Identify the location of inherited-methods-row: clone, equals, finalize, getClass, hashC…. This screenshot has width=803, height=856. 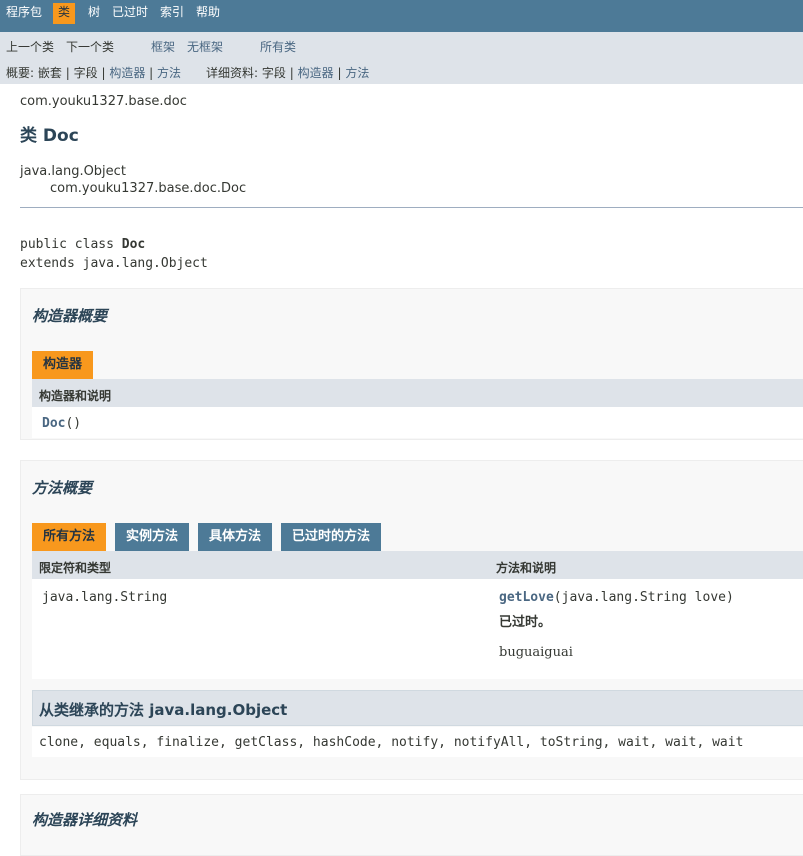
(417, 742).